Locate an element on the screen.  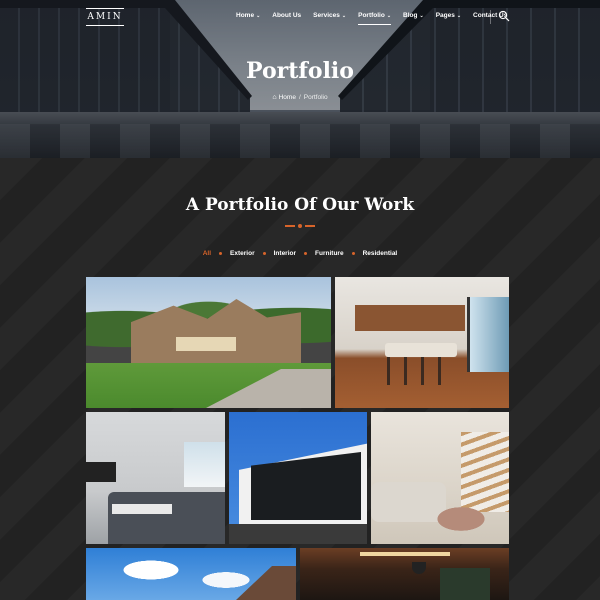
page-title: Portfolio is located at coordinates (300, 71).